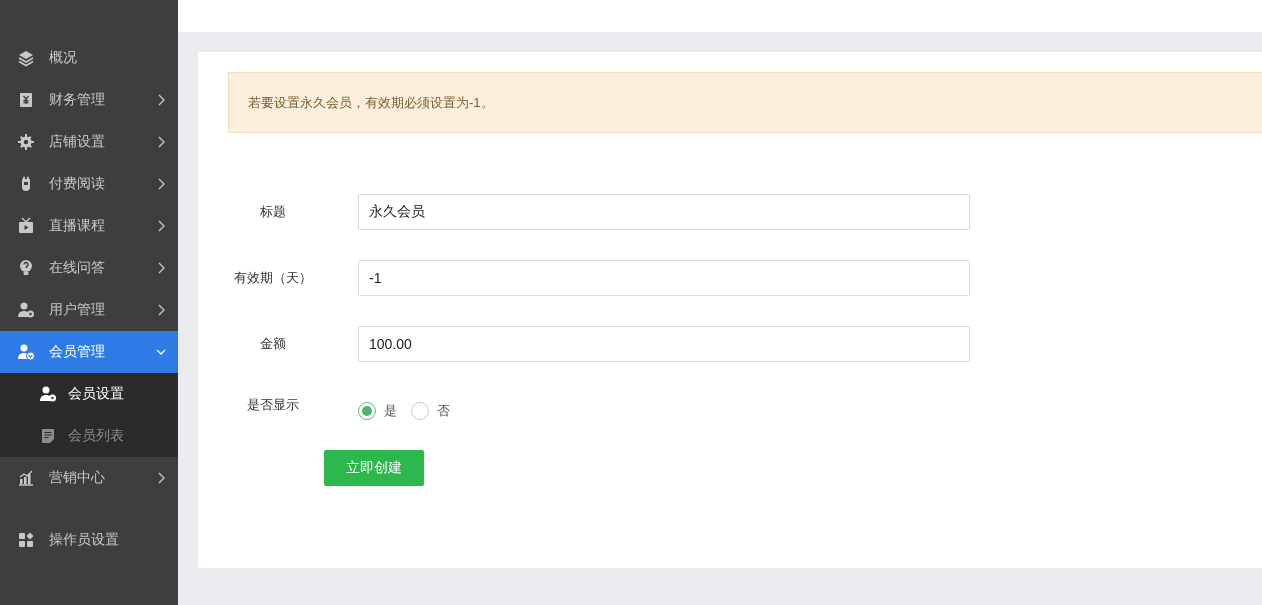  I want to click on field-label: 有效期（天）, so click(273, 278).